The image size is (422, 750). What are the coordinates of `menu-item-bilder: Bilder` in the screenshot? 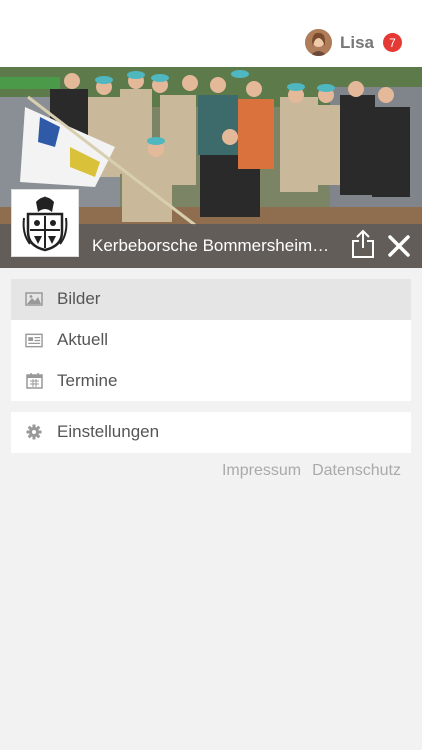 It's located at (211, 299).